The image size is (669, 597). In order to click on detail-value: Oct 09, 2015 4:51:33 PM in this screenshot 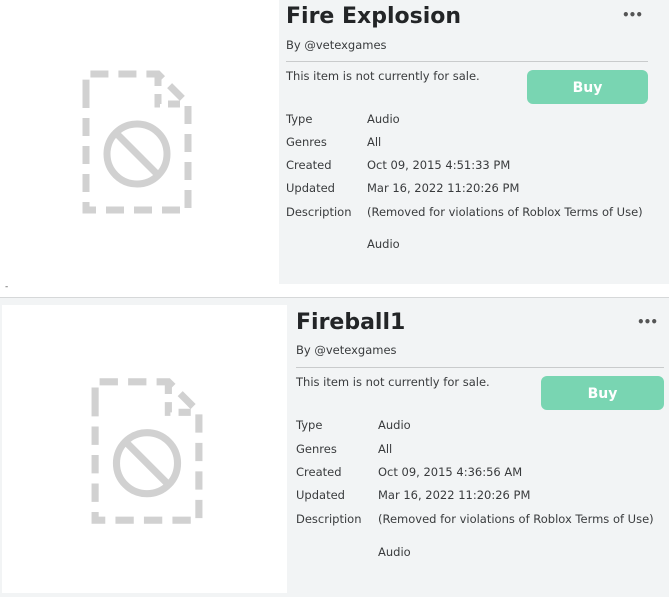, I will do `click(439, 165)`.